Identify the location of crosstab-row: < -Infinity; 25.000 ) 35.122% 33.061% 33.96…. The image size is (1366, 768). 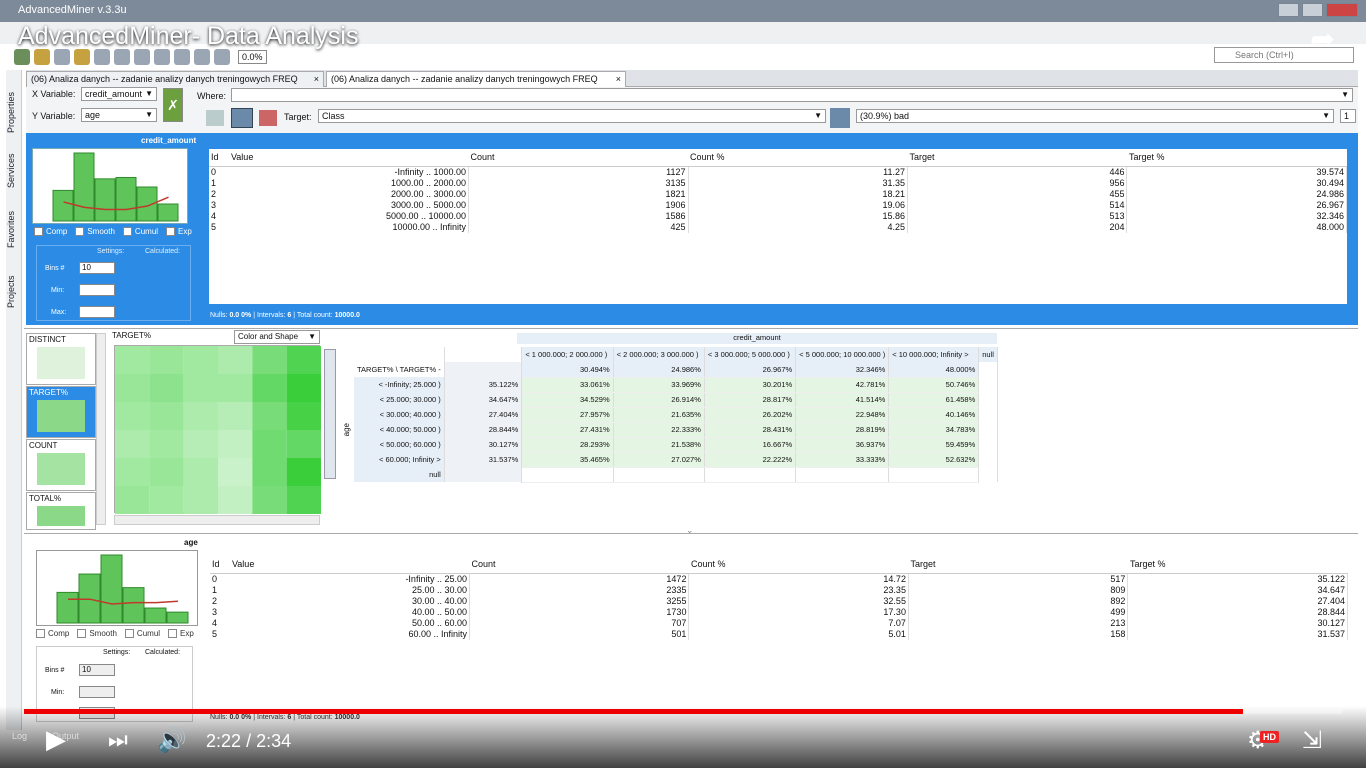
(676, 385).